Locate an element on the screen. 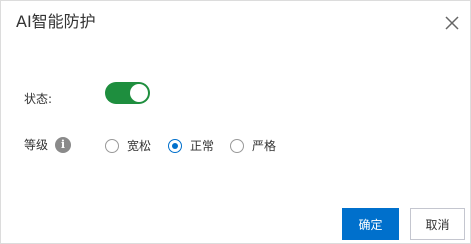  radio-label: 严格 is located at coordinates (264, 146).